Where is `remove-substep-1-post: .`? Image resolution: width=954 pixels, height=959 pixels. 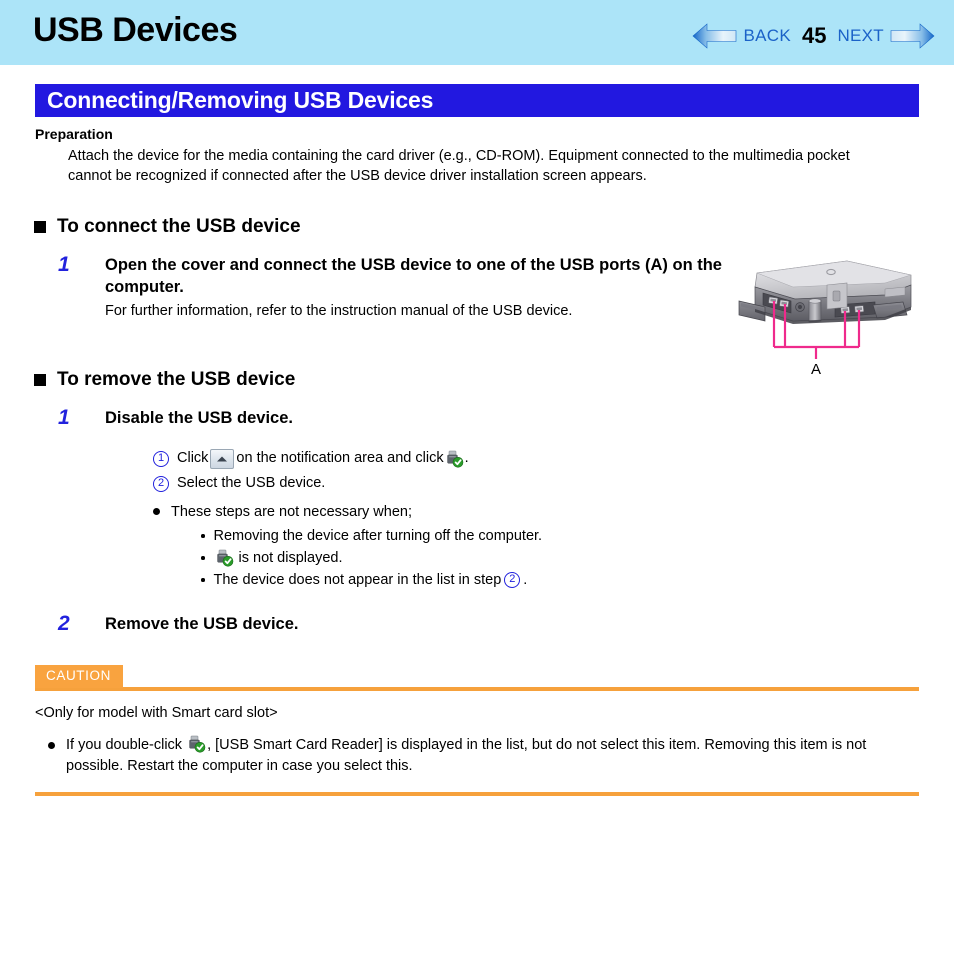
remove-substep-1-post: . is located at coordinates (466, 458).